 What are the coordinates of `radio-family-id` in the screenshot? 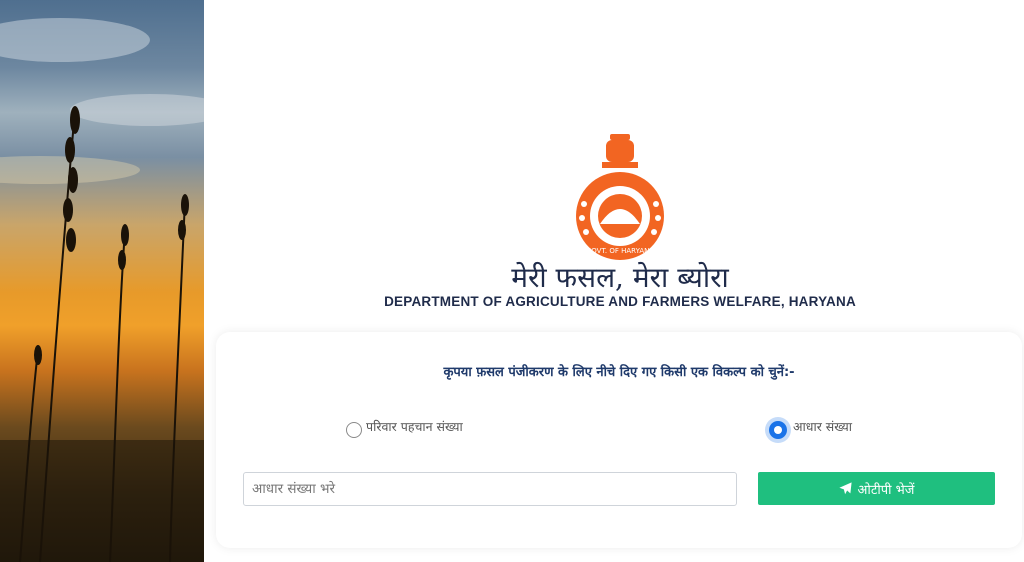 It's located at (354, 430).